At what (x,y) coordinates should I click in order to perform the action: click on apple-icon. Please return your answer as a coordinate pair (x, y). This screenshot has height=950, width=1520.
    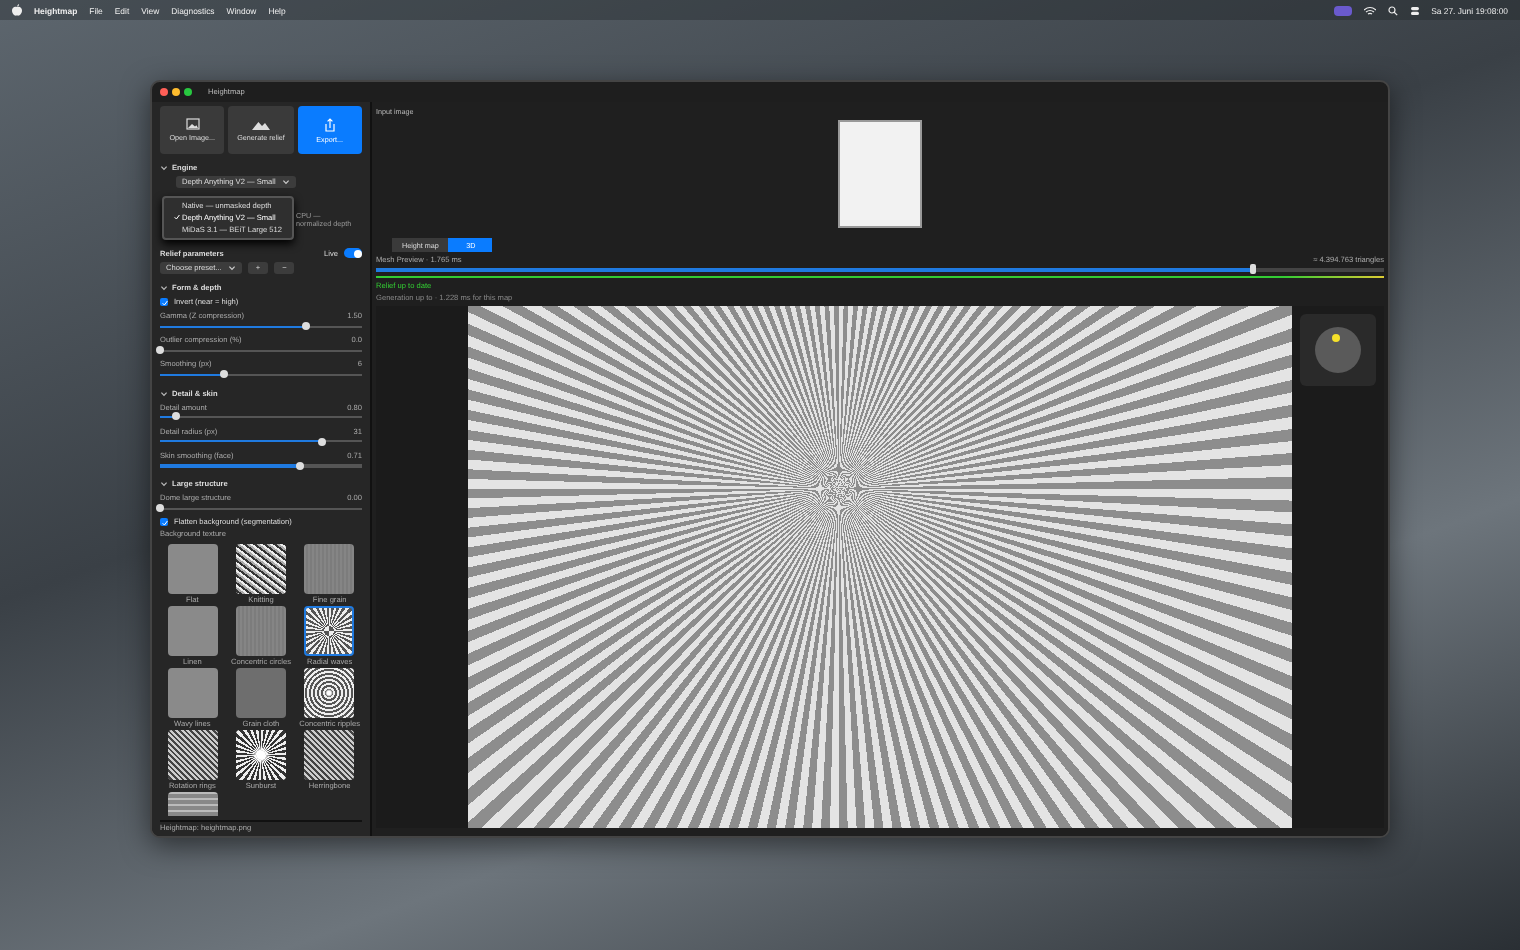
    Looking at the image, I should click on (17, 10).